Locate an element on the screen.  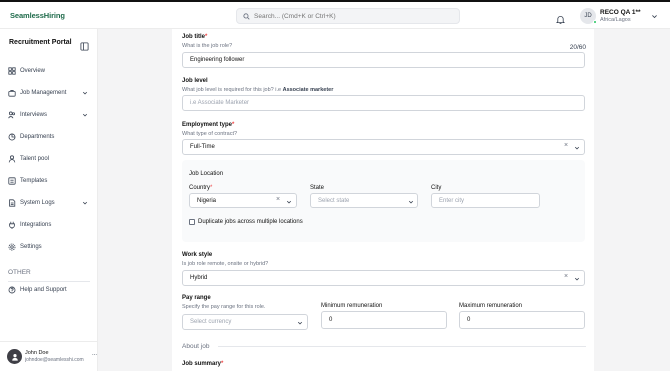
pay-range-label: Pay range is located at coordinates (196, 298).